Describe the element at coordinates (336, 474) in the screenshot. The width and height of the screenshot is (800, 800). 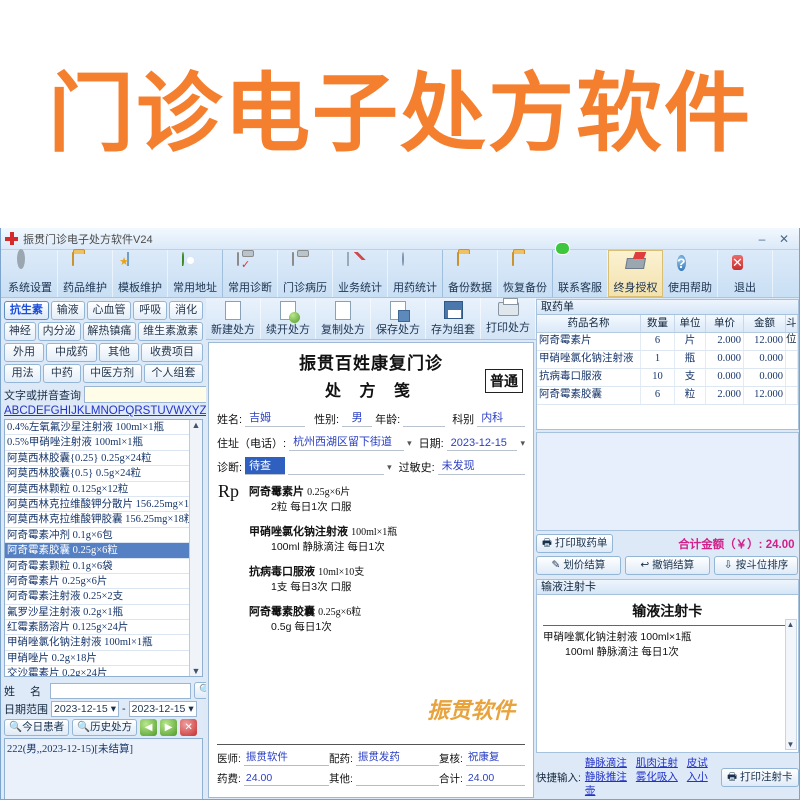
I see `diagnosis-rest` at that location.